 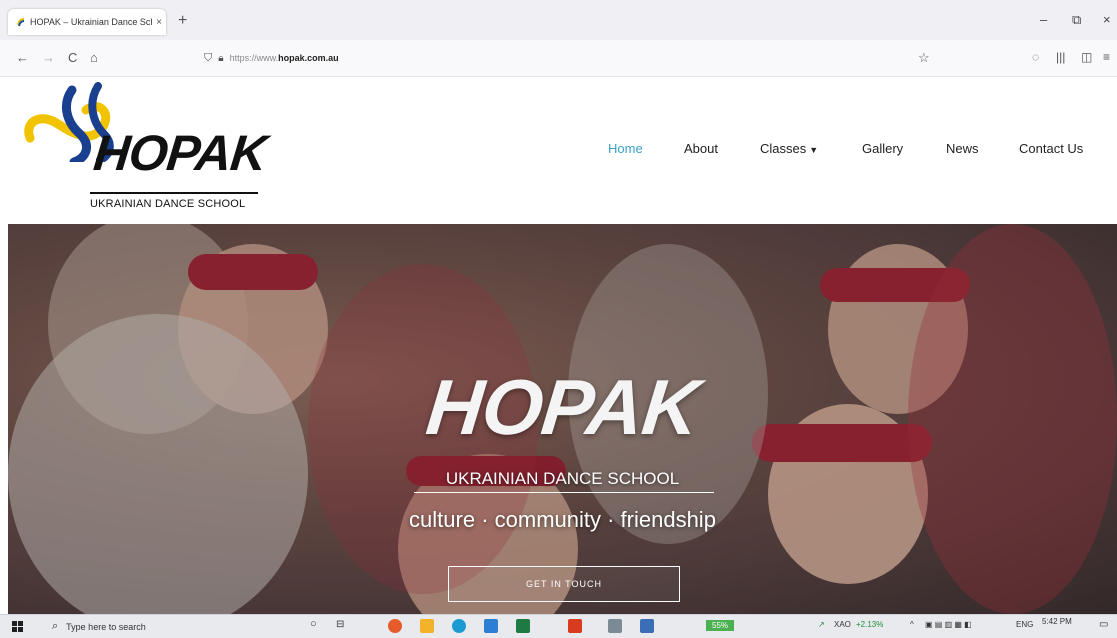 I want to click on nav-classes-label: Classes, so click(x=783, y=148).